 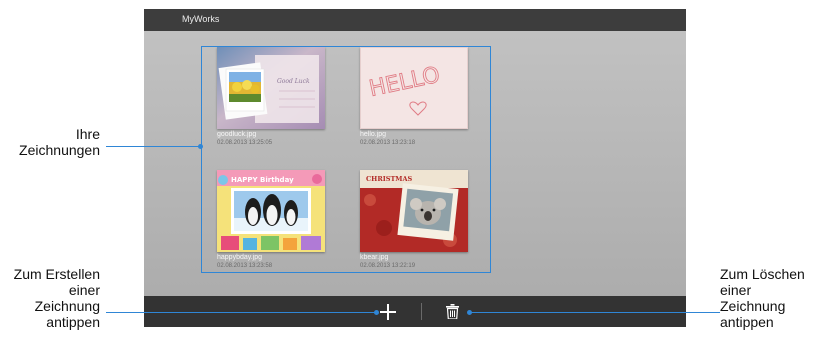 What do you see at coordinates (595, 312) in the screenshot?
I see `delete-callout-line` at bounding box center [595, 312].